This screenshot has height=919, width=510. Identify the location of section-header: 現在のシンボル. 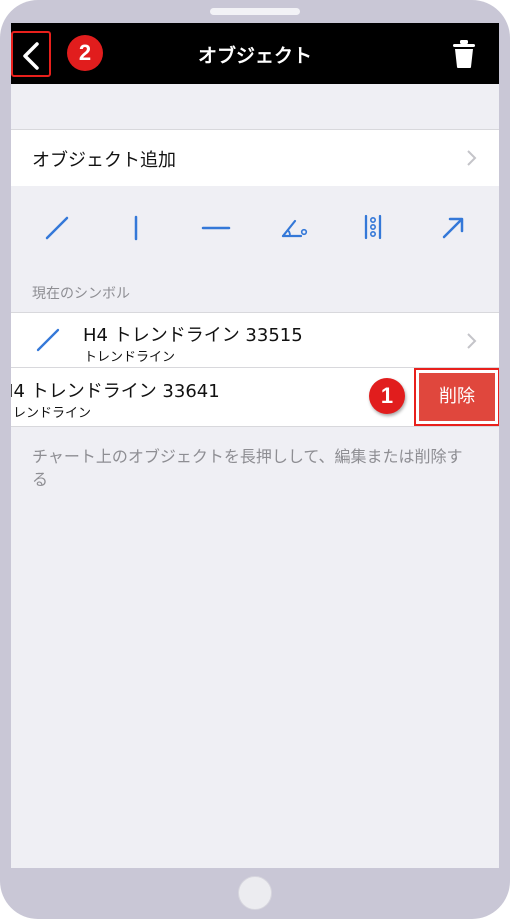
(81, 294).